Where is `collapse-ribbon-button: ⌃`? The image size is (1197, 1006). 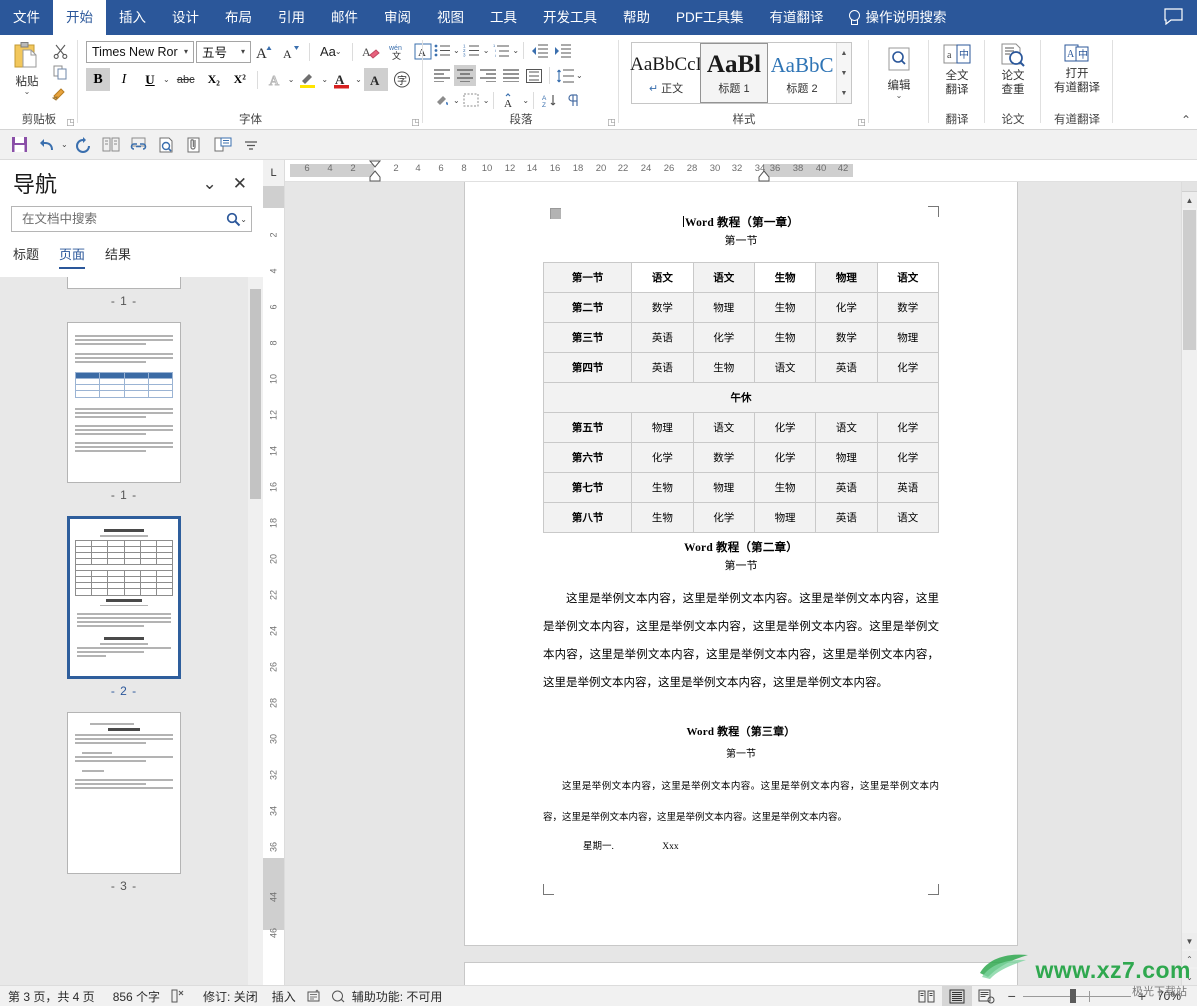 collapse-ribbon-button: ⌃ is located at coordinates (1186, 120).